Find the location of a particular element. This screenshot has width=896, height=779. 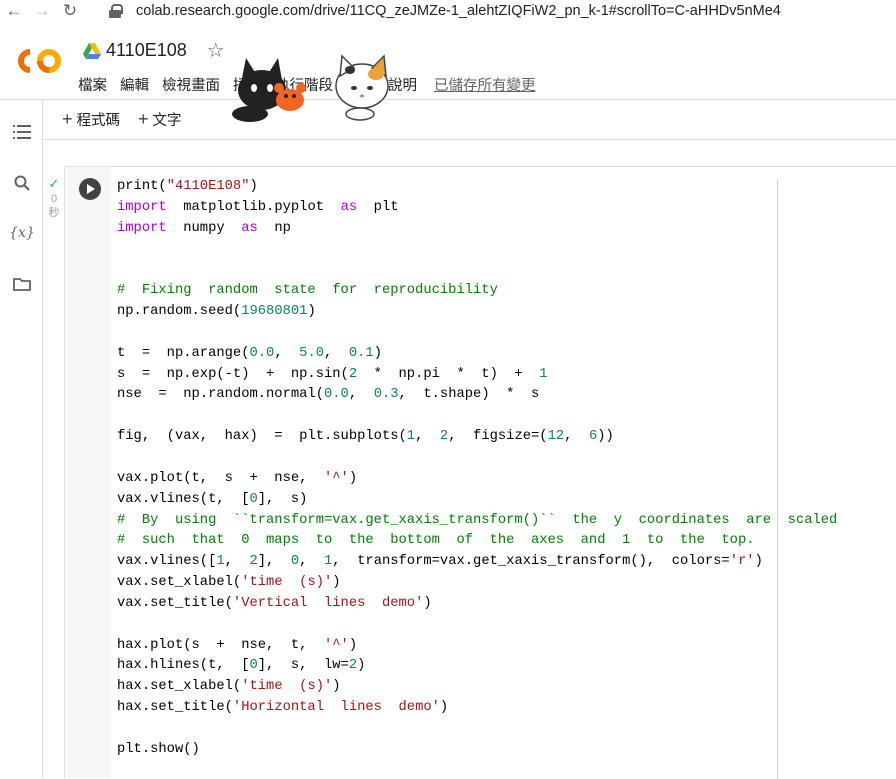

add-text-button: + 文字 is located at coordinates (160, 119).